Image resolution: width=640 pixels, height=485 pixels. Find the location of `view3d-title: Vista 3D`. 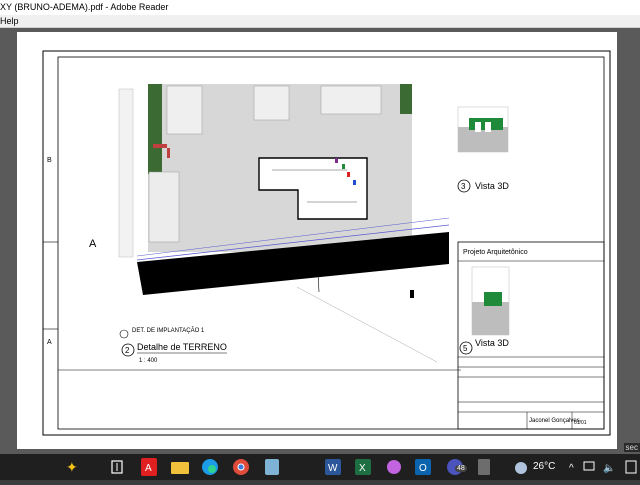

view3d-title: Vista 3D is located at coordinates (492, 186).